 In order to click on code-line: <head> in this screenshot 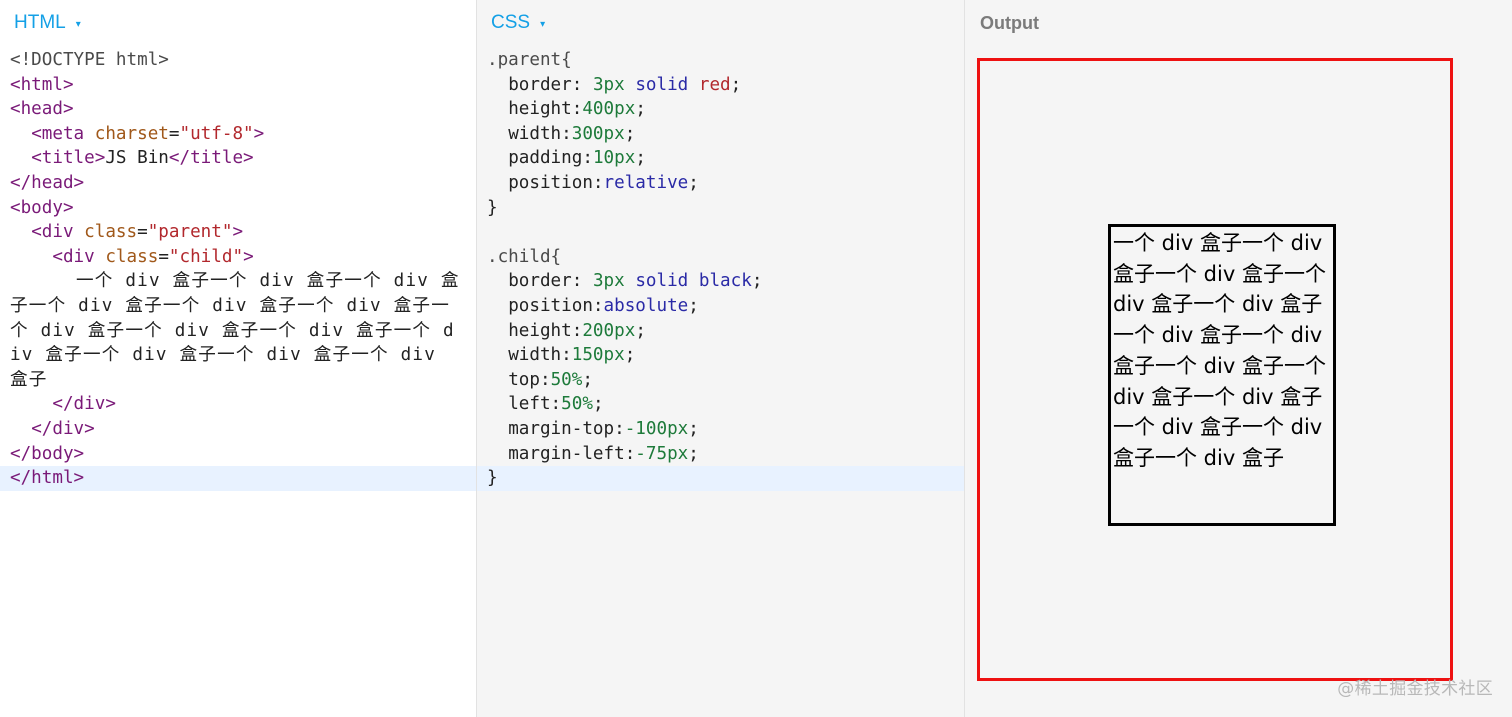, I will do `click(42, 109)`.